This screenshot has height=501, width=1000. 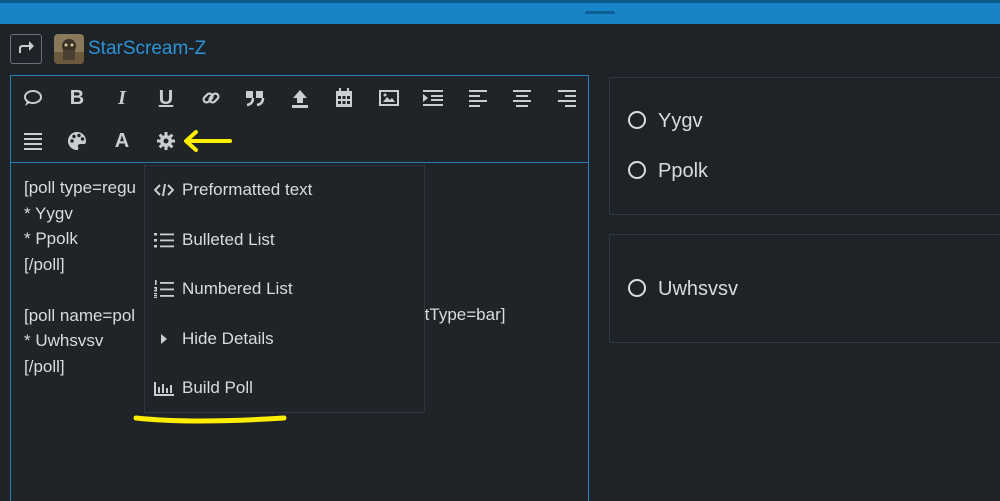 What do you see at coordinates (164, 240) in the screenshot?
I see `bulleted-list-icon` at bounding box center [164, 240].